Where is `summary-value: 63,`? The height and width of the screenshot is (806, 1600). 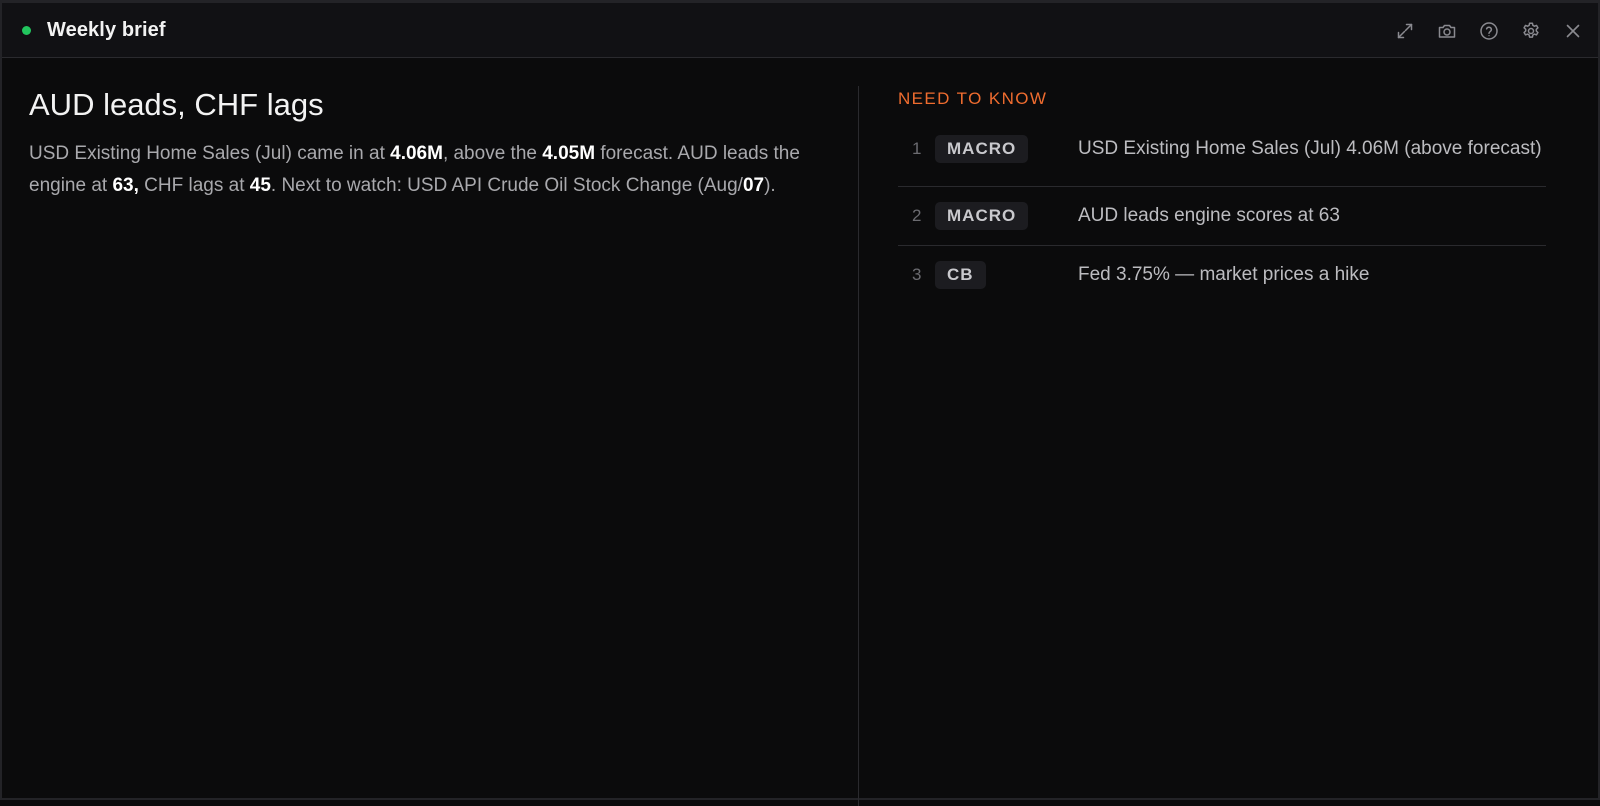 summary-value: 63, is located at coordinates (125, 185).